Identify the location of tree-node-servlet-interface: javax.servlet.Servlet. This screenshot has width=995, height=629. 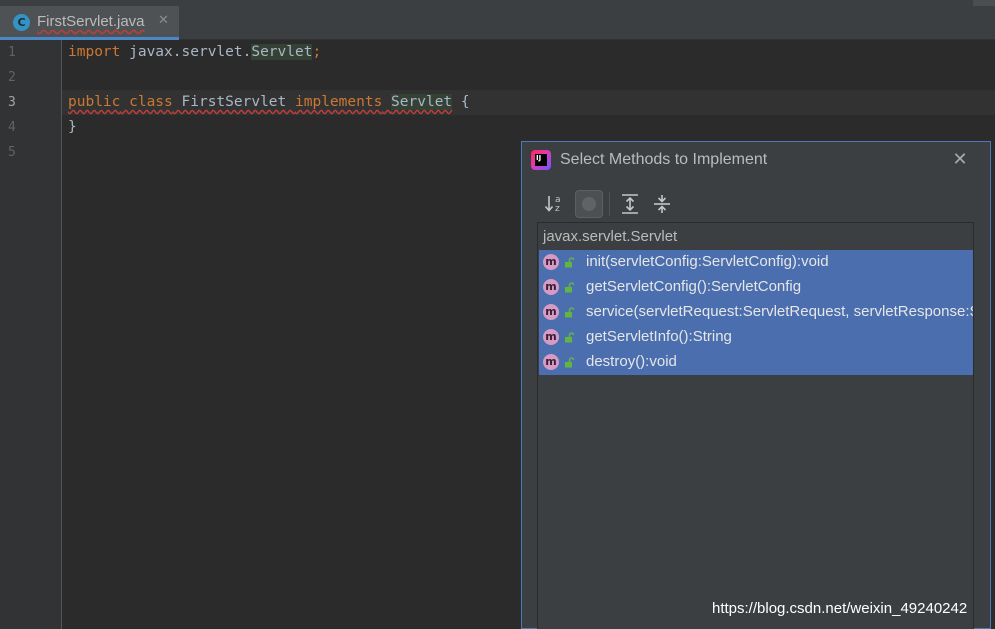
(610, 237).